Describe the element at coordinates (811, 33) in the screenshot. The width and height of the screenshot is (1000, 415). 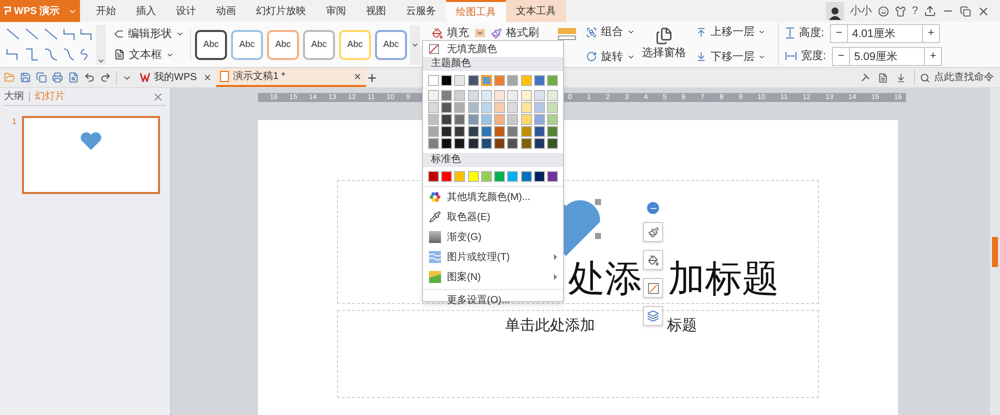
I see `field-label: 高度:` at that location.